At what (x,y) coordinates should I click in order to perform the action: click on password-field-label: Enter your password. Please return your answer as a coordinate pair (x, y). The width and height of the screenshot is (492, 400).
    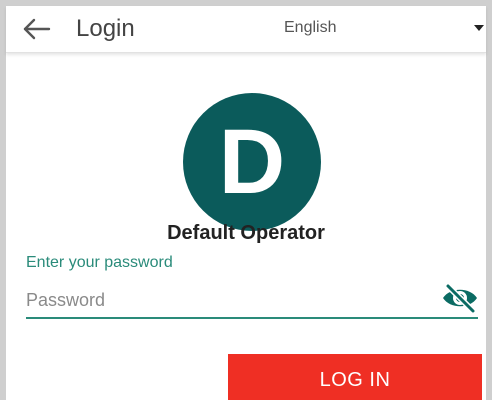
    Looking at the image, I should click on (99, 262).